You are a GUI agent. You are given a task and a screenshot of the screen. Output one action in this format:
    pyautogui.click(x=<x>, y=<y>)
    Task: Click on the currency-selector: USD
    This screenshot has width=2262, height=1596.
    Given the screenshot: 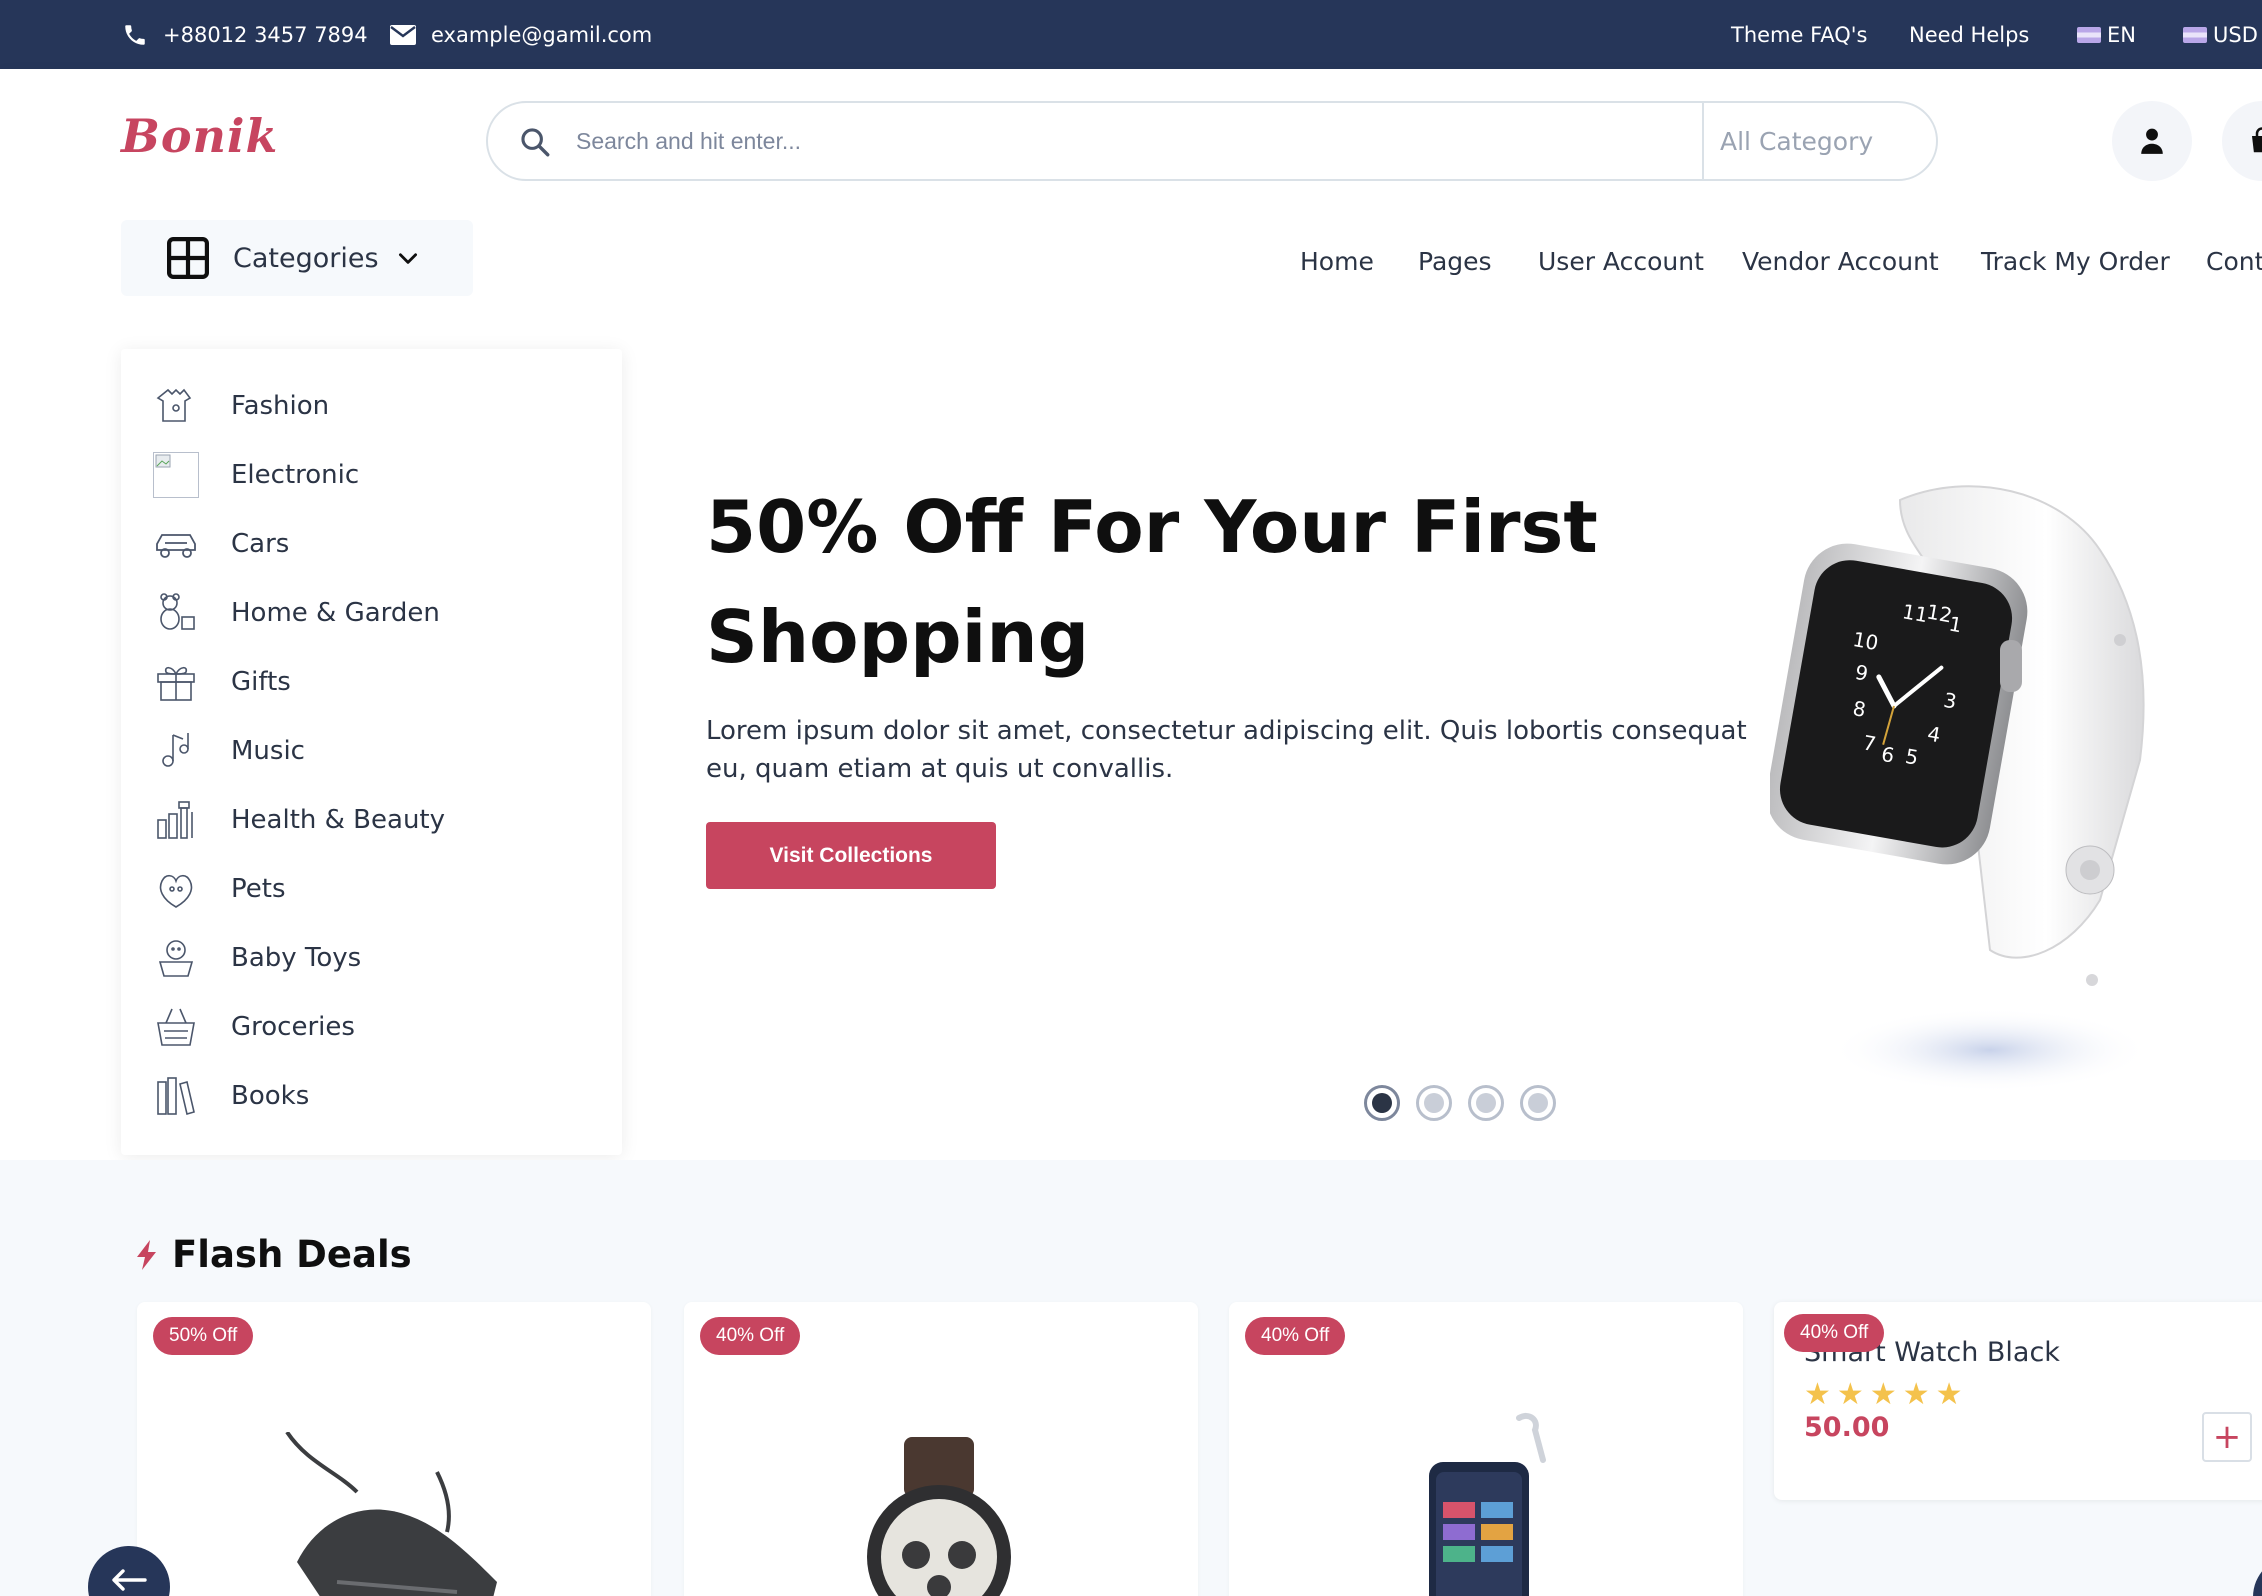 What is the action you would take?
    pyautogui.click(x=2220, y=34)
    